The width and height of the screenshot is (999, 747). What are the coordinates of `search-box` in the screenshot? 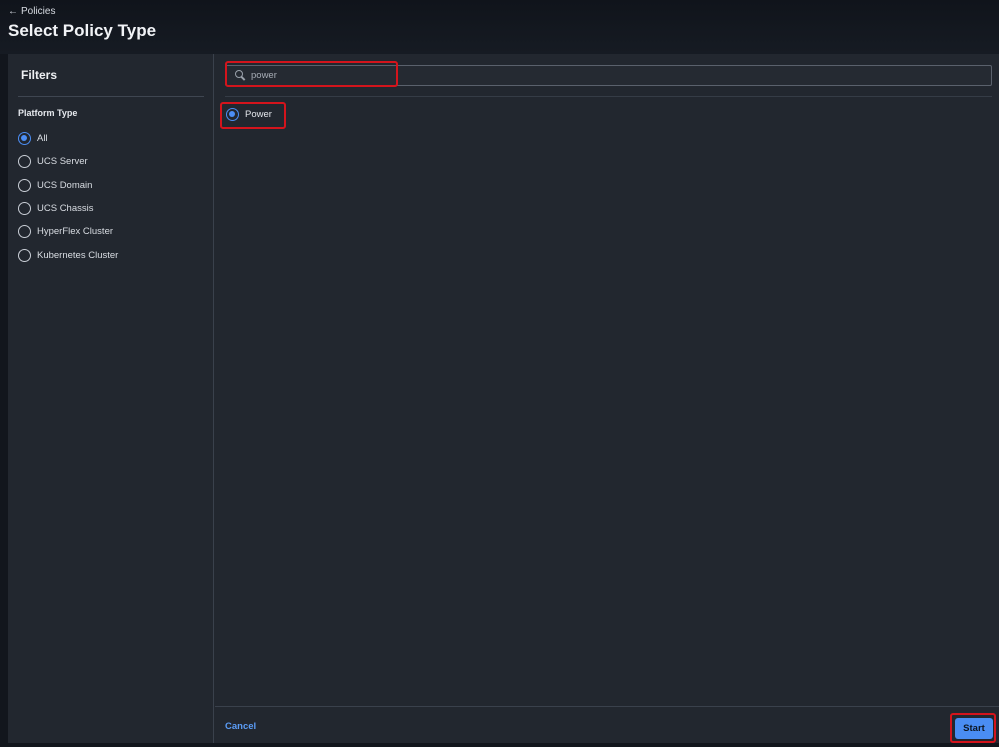 It's located at (608, 75).